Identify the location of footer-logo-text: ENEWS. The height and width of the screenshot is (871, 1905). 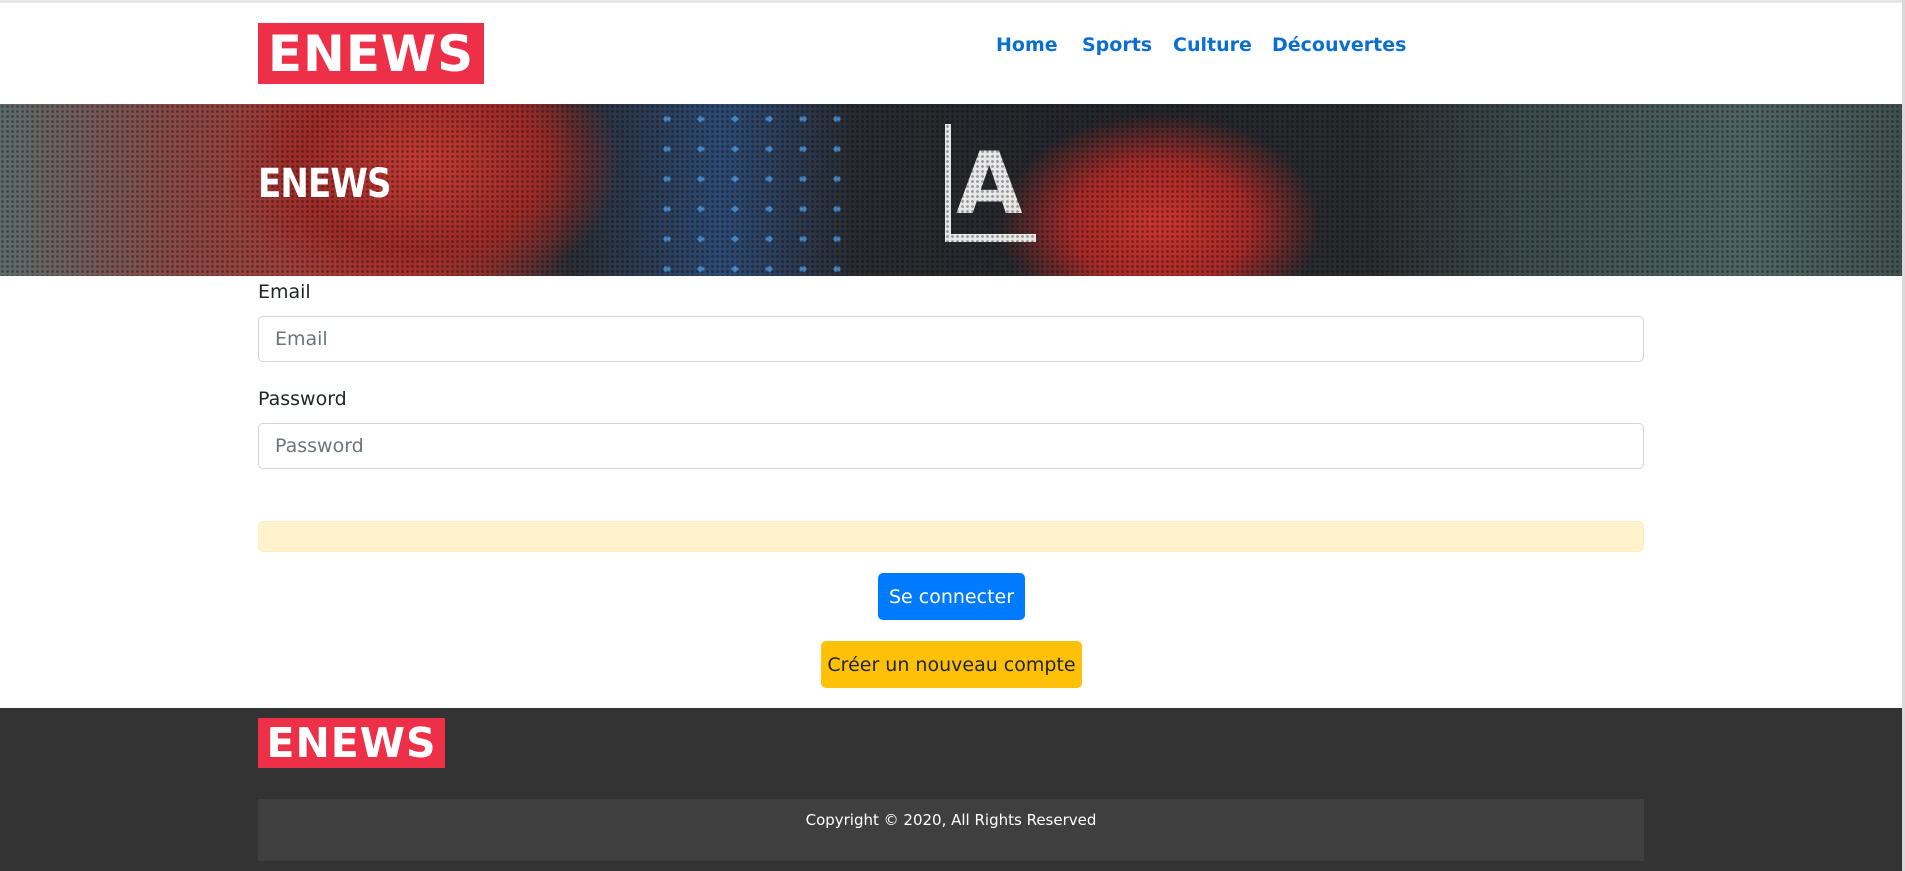
(351, 742).